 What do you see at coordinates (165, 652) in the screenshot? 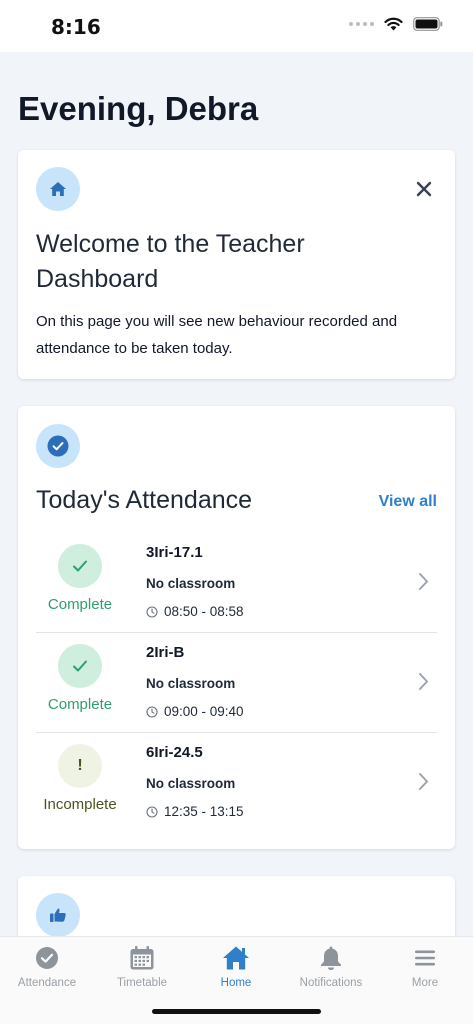
I see `class-name: 2Iri-B` at bounding box center [165, 652].